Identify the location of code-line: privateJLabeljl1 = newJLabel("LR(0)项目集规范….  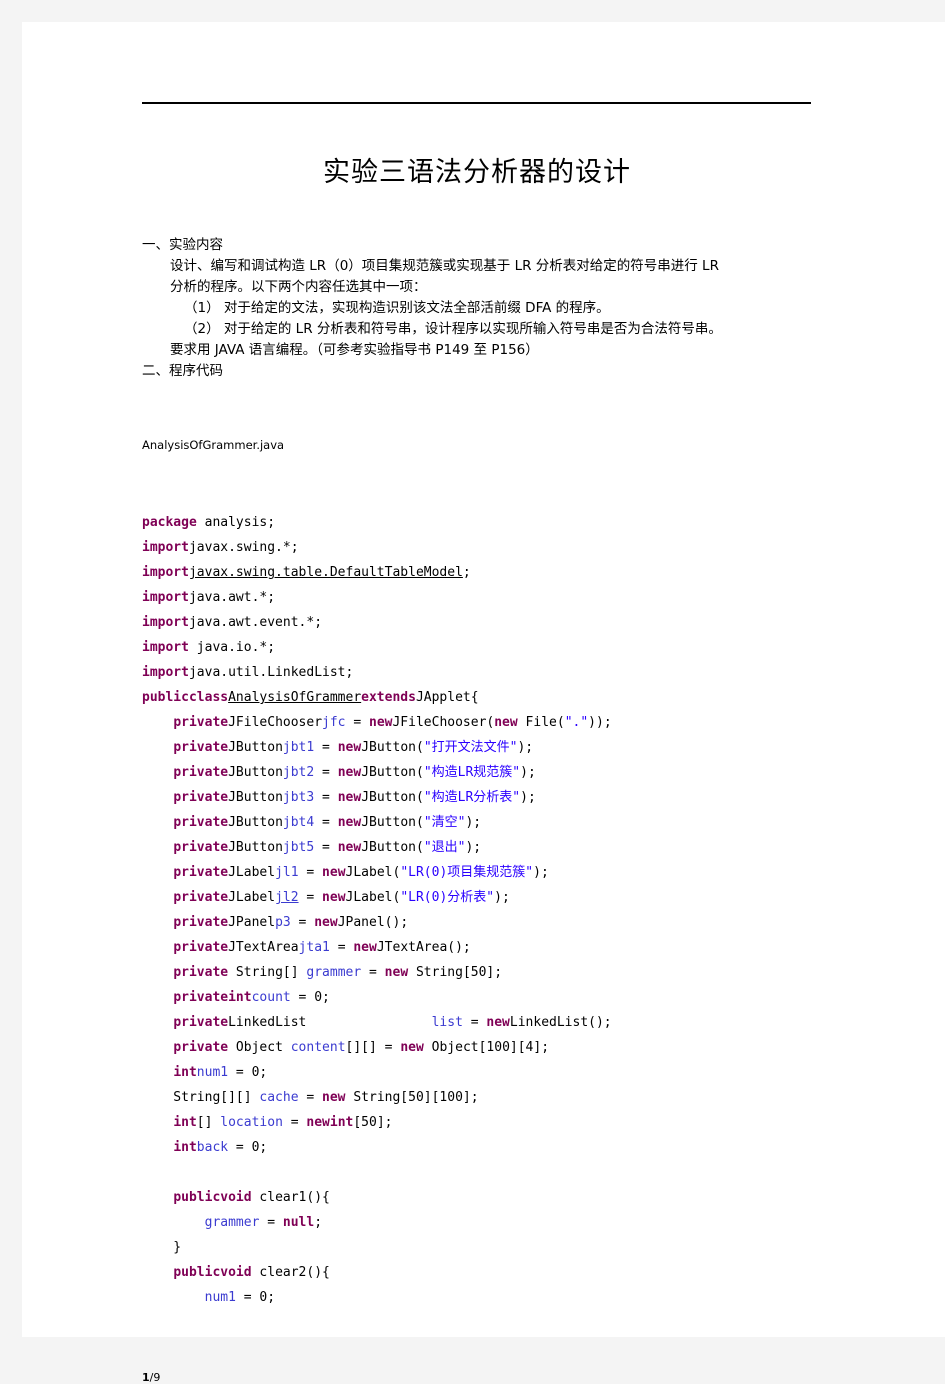
(487, 872).